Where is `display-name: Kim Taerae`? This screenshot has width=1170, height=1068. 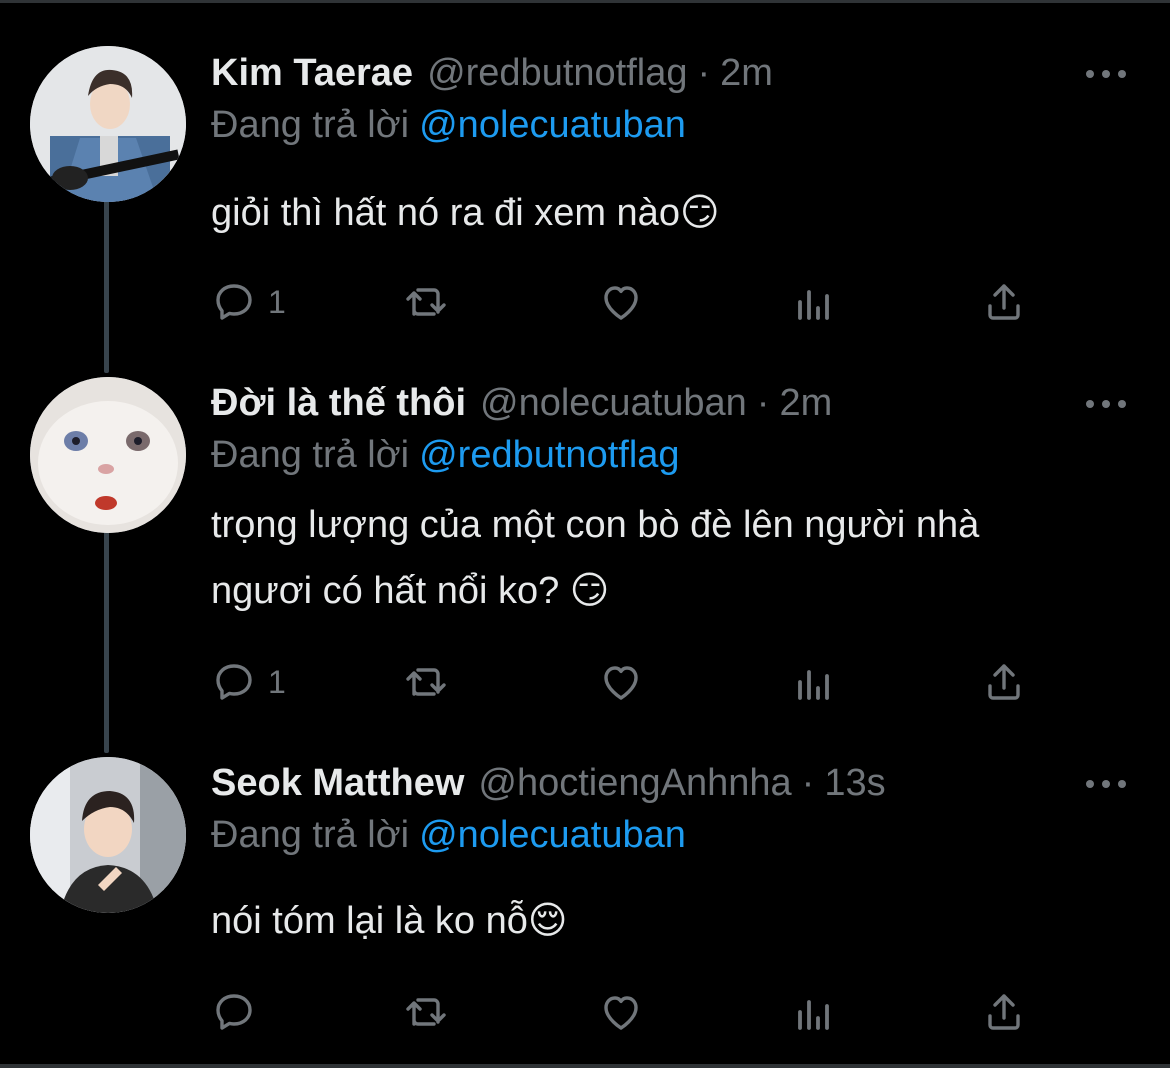
display-name: Kim Taerae is located at coordinates (312, 73).